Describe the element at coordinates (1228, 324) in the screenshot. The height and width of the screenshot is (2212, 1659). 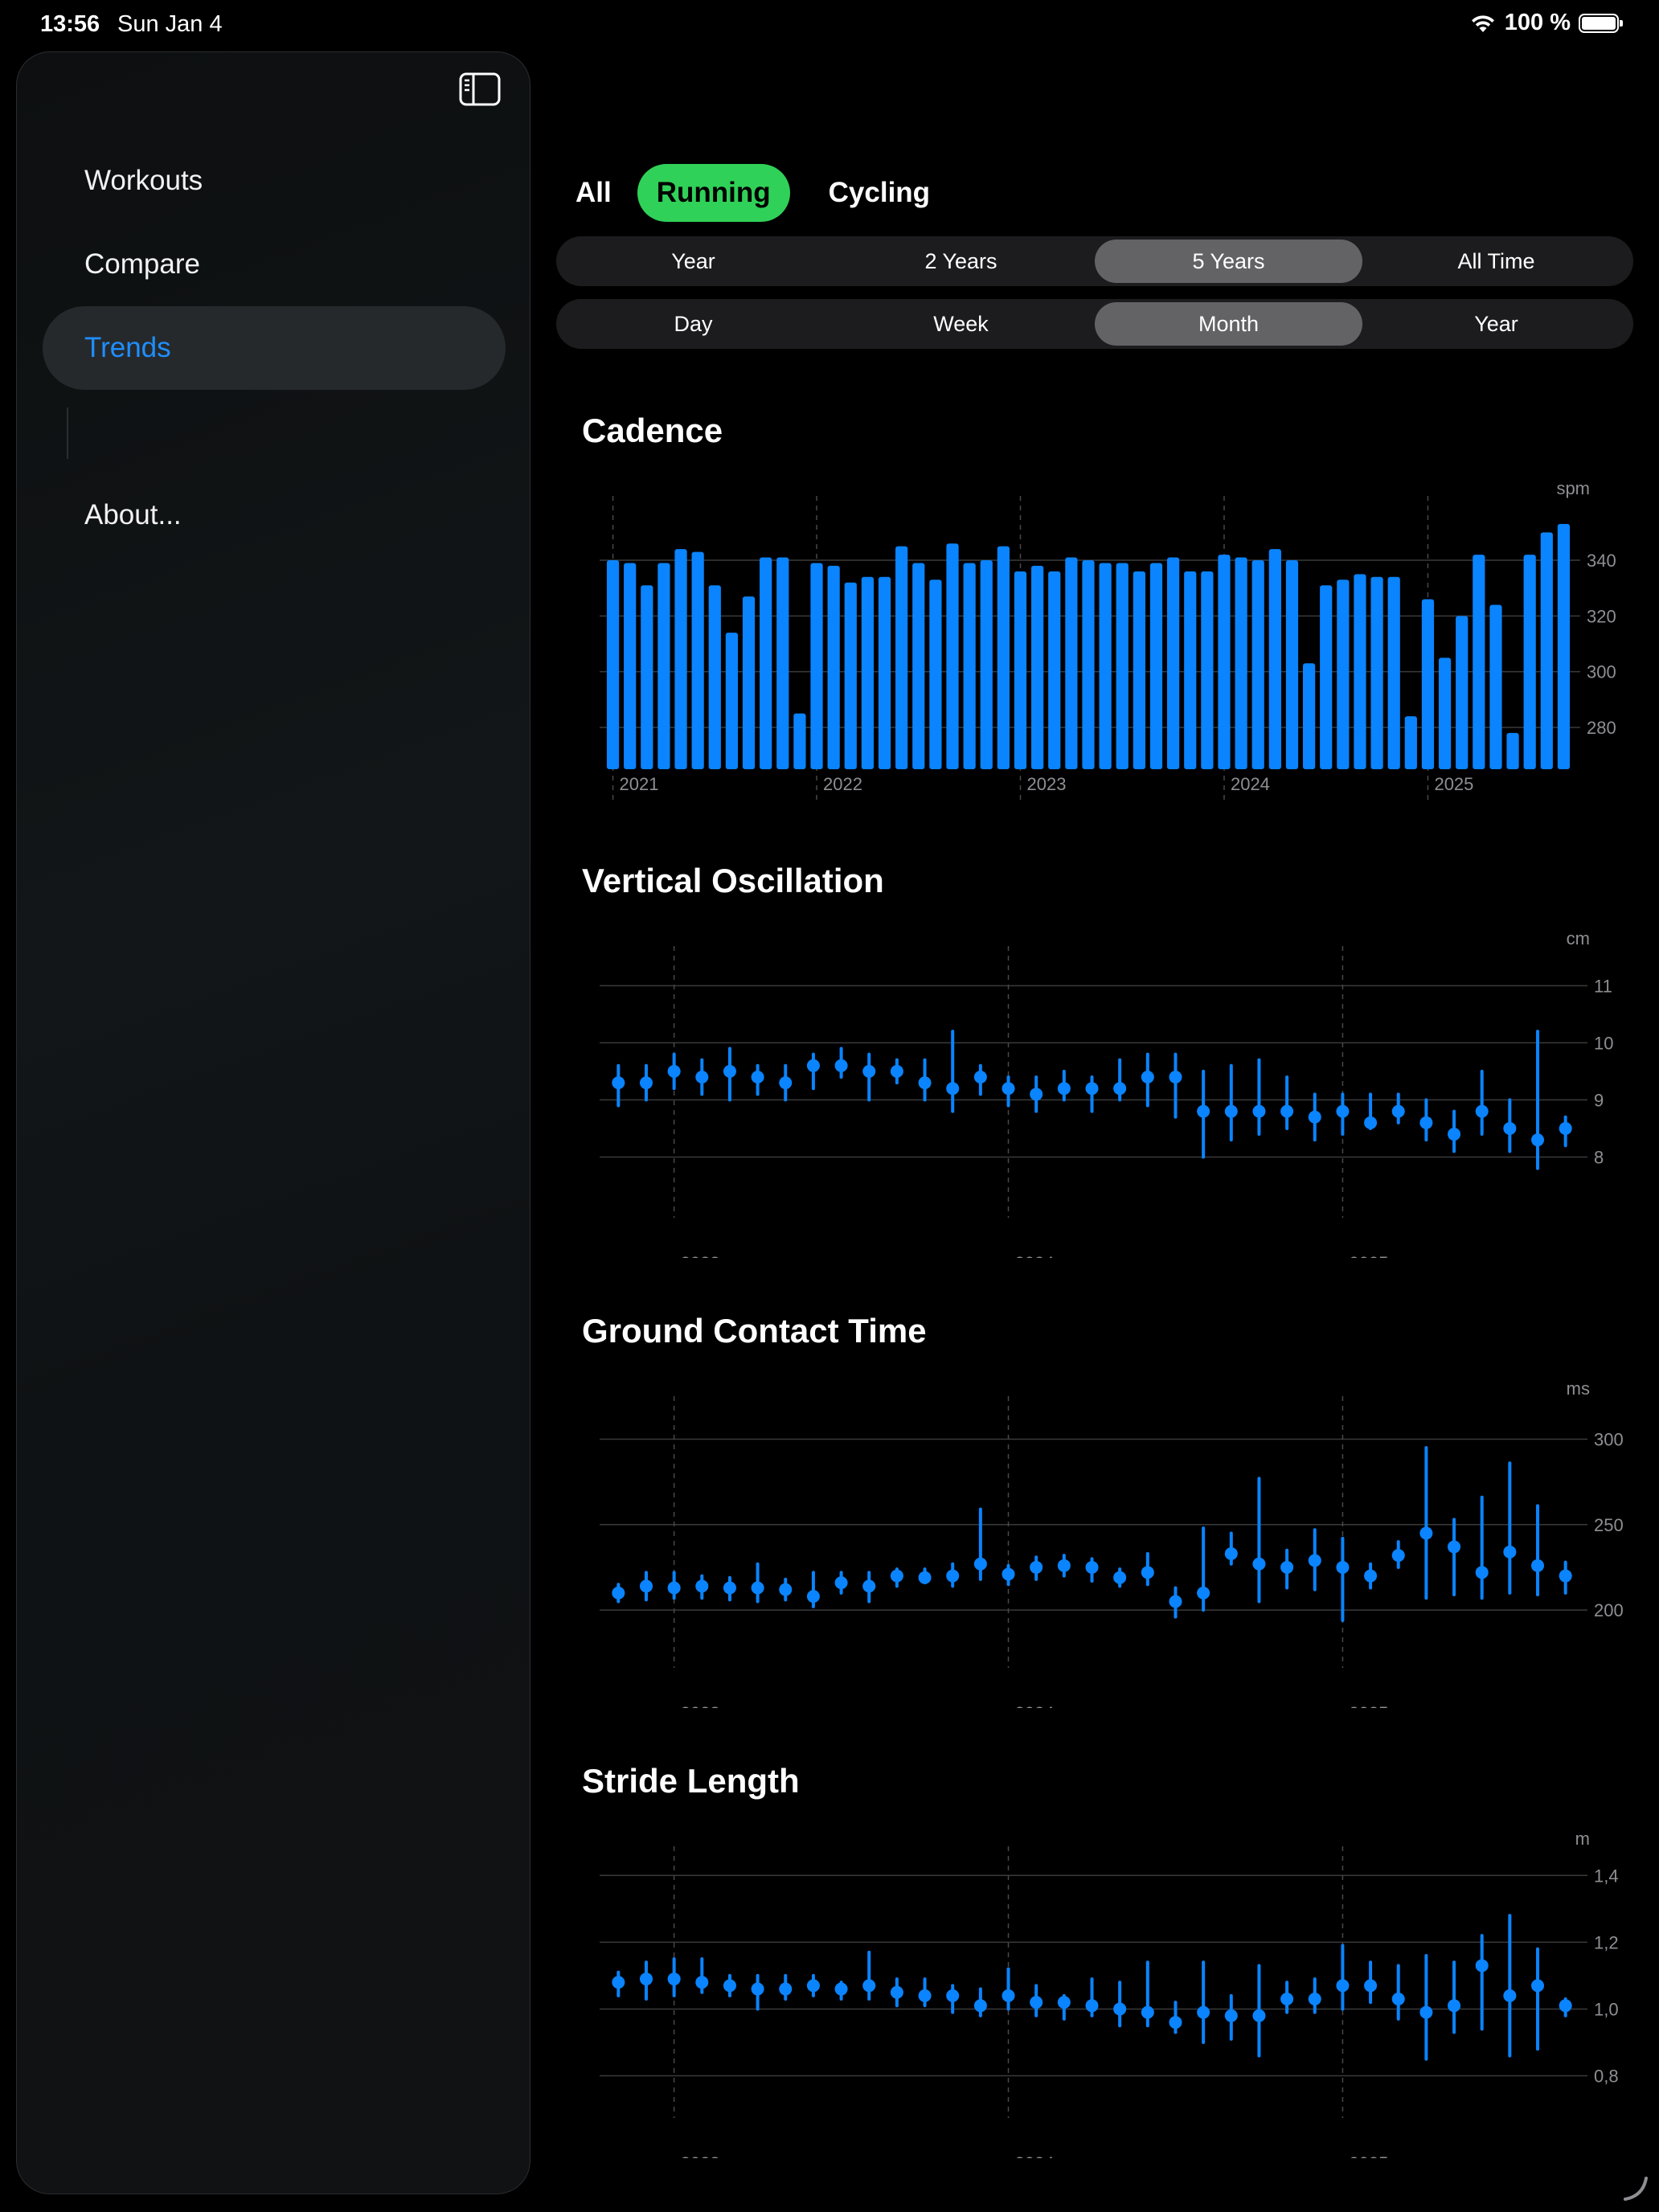
I see `group-month: Month` at that location.